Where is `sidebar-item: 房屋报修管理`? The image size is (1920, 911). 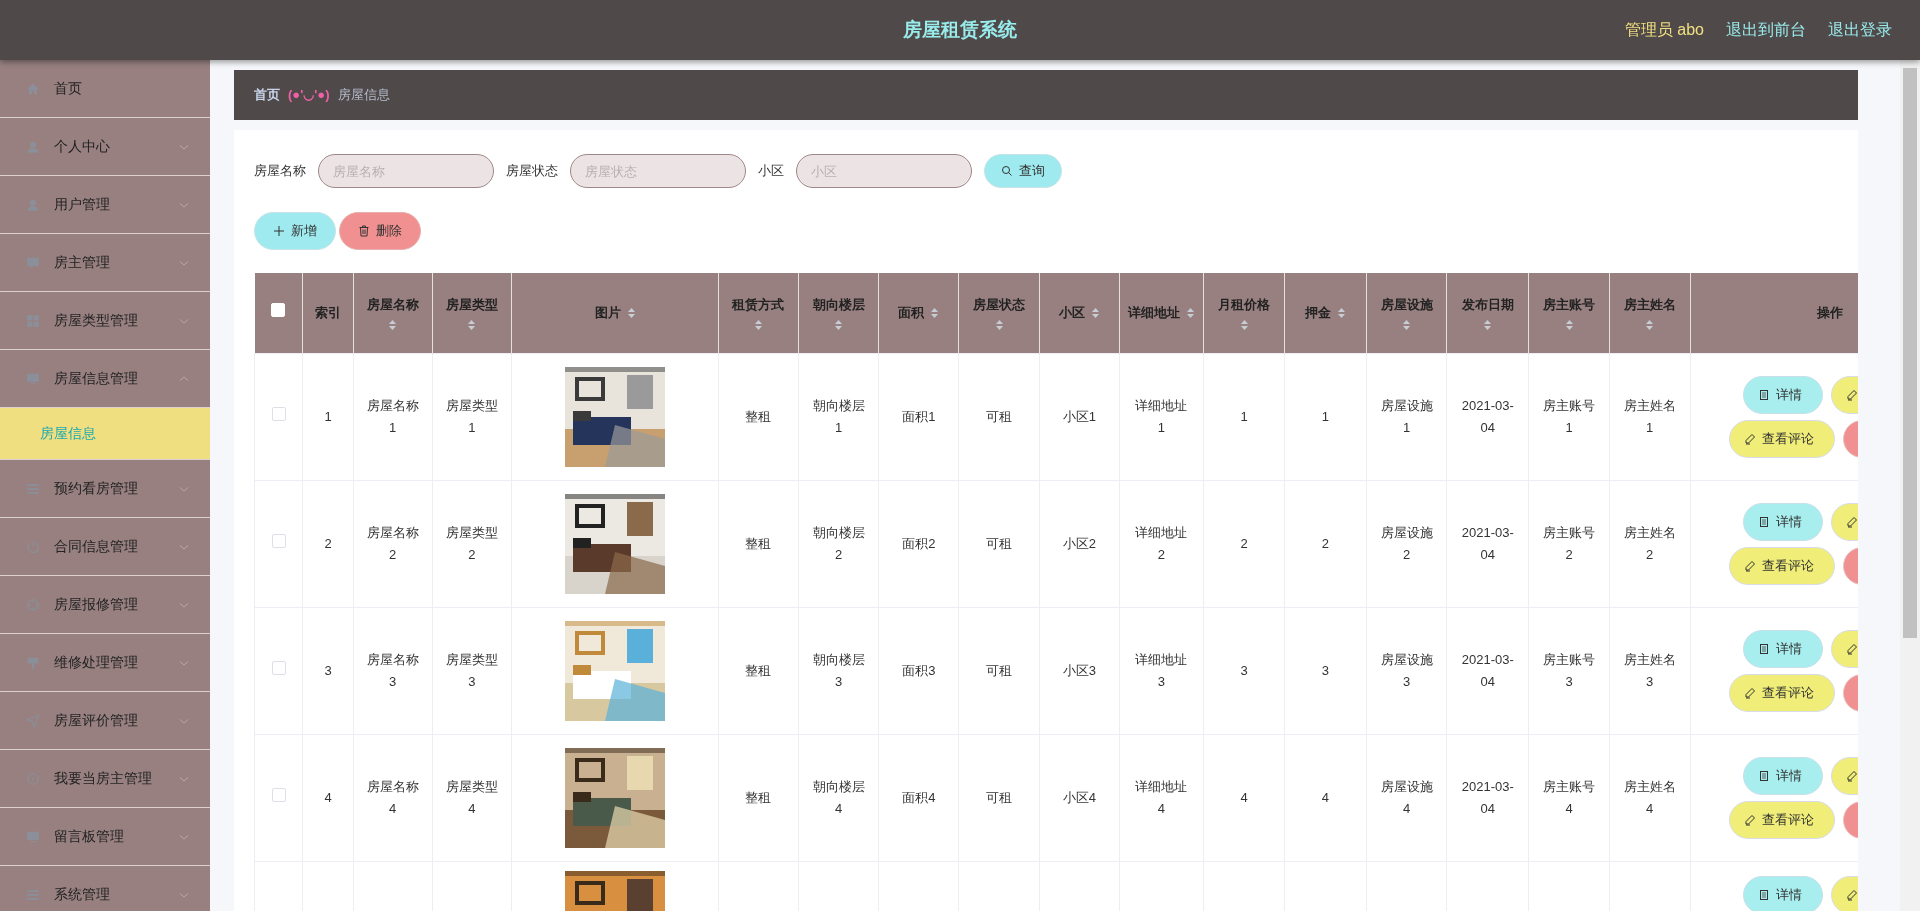 sidebar-item: 房屋报修管理 is located at coordinates (105, 605).